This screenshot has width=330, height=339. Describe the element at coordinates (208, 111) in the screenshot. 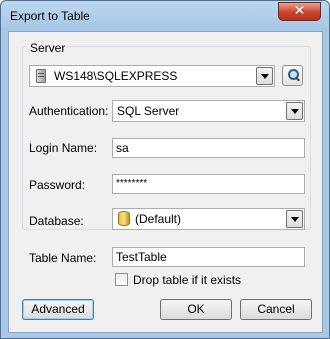

I see `authentication-select: SQL Server` at that location.